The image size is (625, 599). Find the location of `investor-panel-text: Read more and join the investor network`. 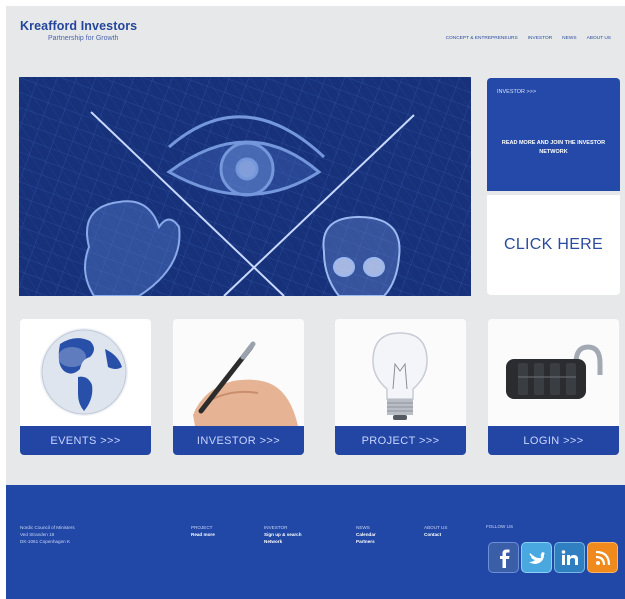

investor-panel-text: Read more and join the investor network is located at coordinates (553, 147).